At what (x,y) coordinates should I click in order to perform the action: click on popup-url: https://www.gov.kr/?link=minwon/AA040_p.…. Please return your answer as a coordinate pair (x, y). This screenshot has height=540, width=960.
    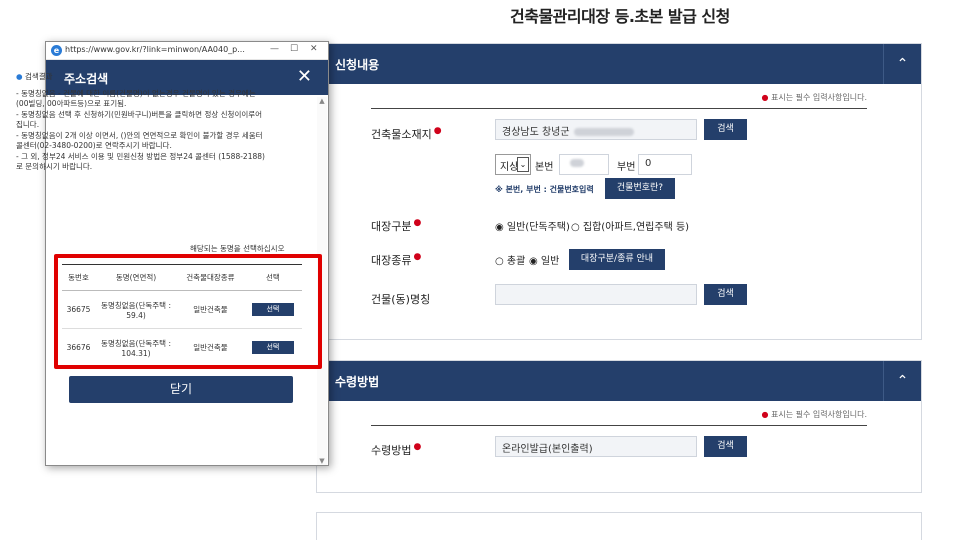
    Looking at the image, I should click on (155, 49).